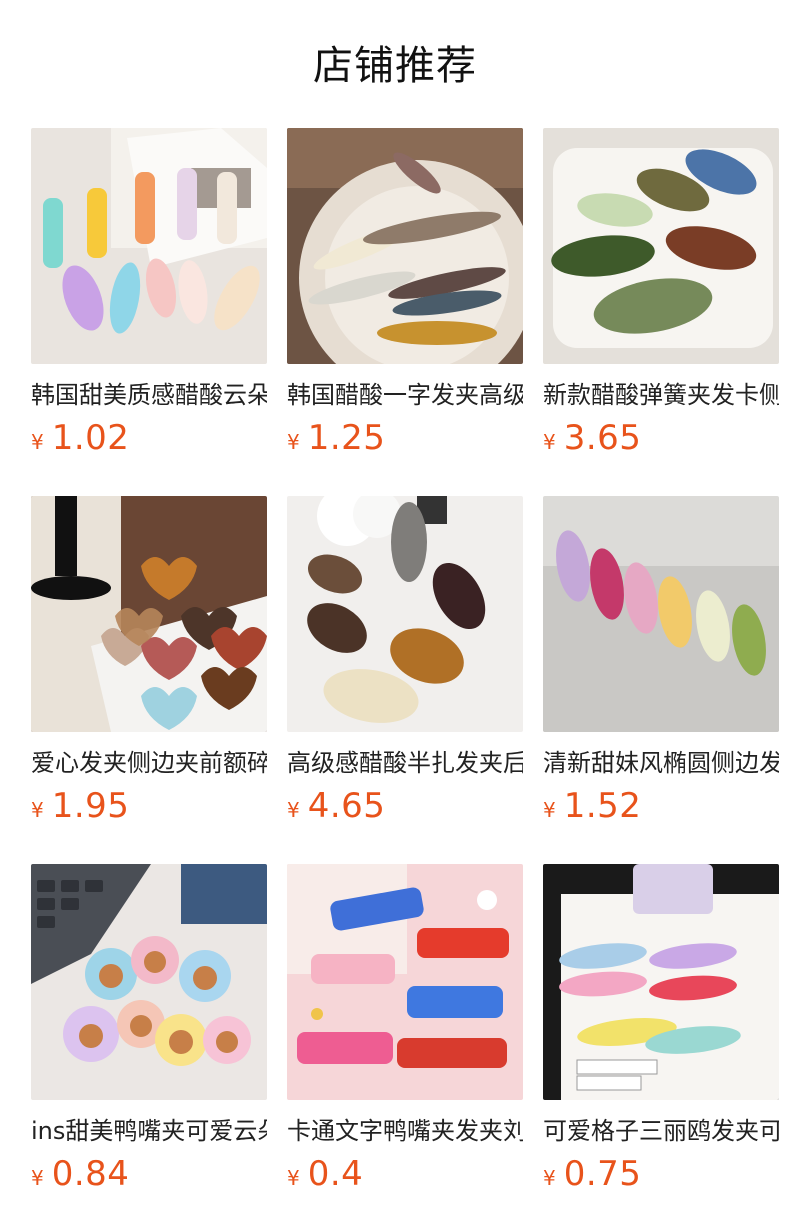  What do you see at coordinates (149, 808) in the screenshot?
I see `product-price: ¥ 1.95` at bounding box center [149, 808].